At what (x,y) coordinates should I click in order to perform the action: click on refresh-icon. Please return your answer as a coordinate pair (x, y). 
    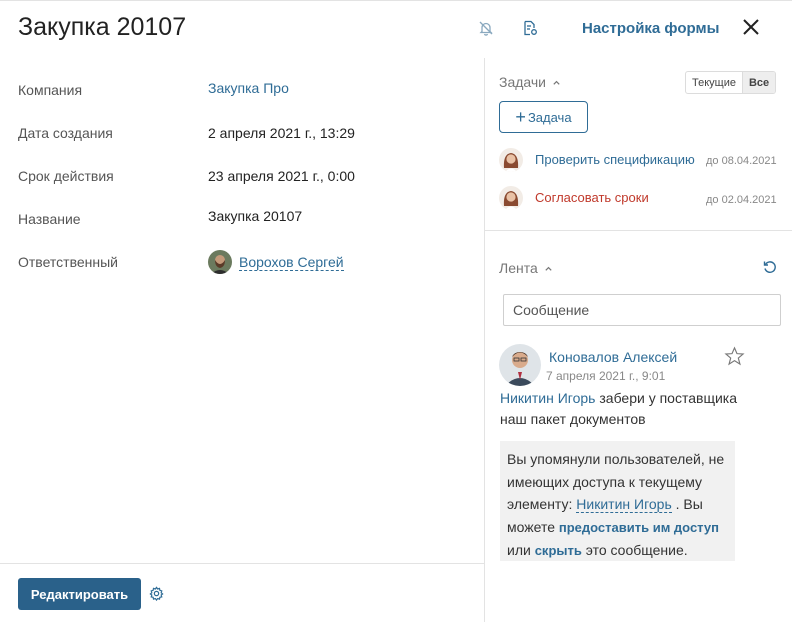
    Looking at the image, I should click on (770, 267).